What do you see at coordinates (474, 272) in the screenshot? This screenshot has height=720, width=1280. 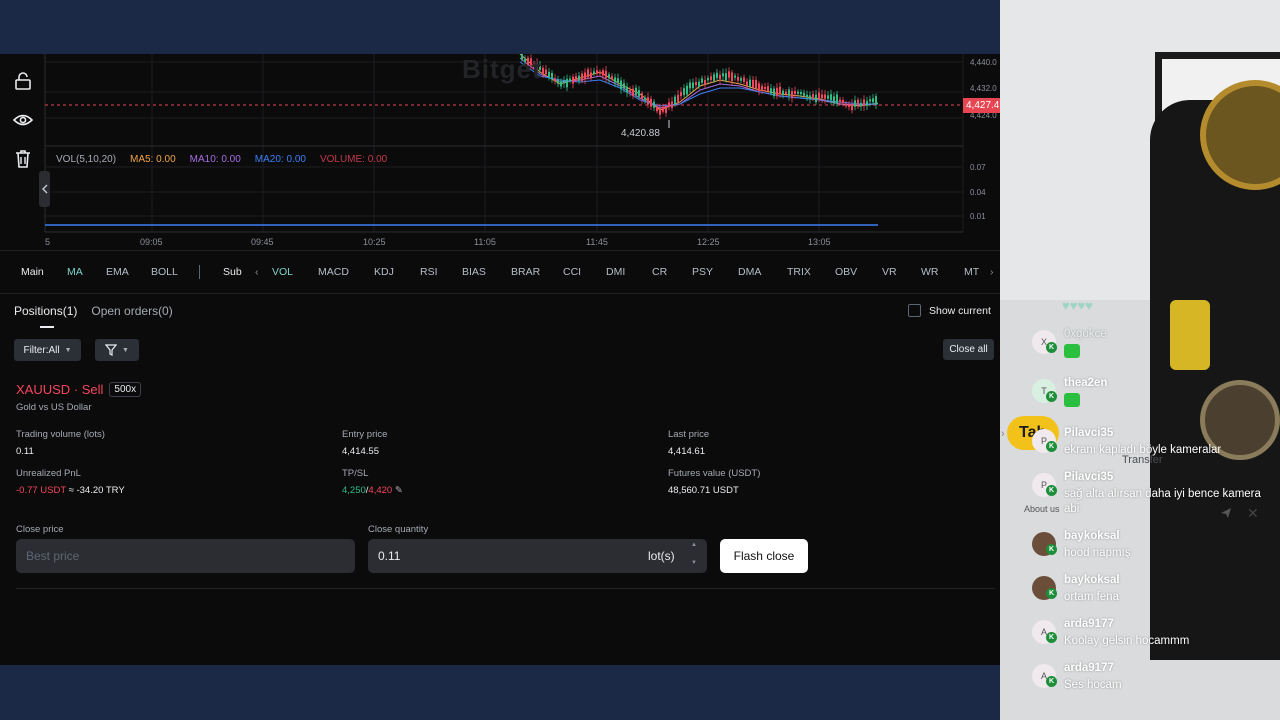 I see `indicator-bias: BIAS` at bounding box center [474, 272].